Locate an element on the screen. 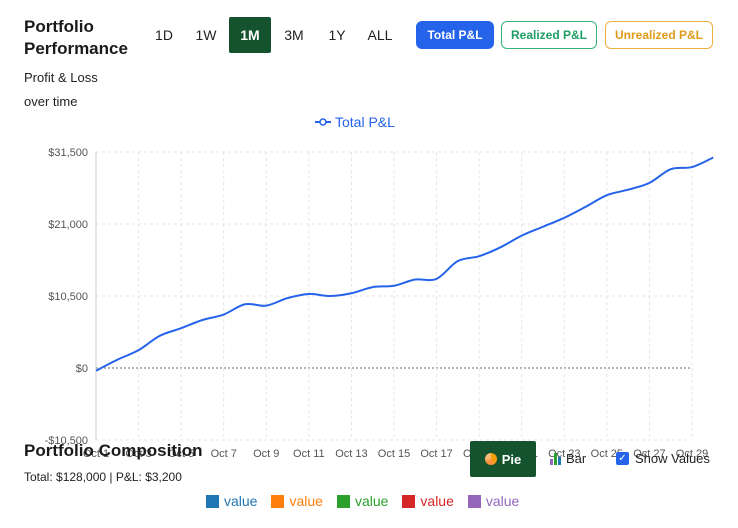 This screenshot has height=528, width=738. y-tick-label: $10,500 is located at coordinates (68, 297).